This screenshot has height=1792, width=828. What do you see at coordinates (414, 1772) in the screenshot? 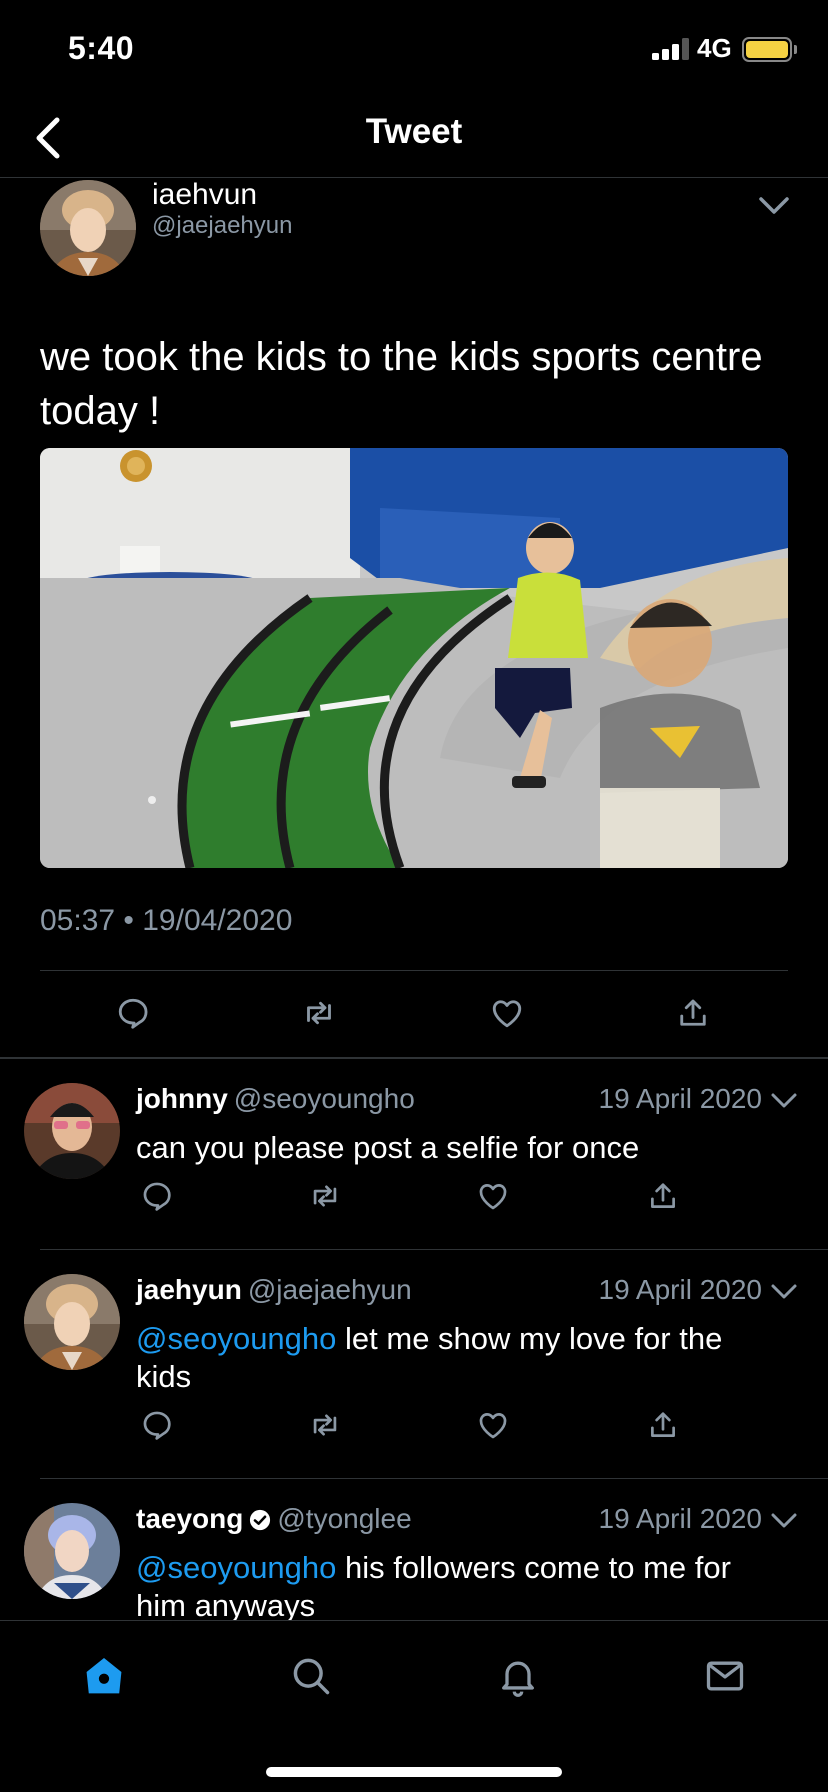
I see `home-indicator` at bounding box center [414, 1772].